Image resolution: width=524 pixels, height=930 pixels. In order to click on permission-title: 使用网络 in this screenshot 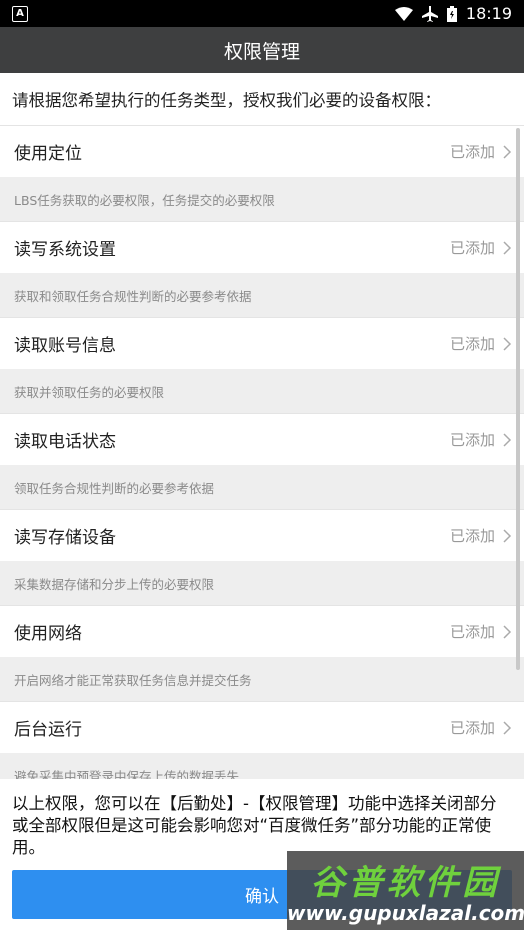, I will do `click(48, 634)`.